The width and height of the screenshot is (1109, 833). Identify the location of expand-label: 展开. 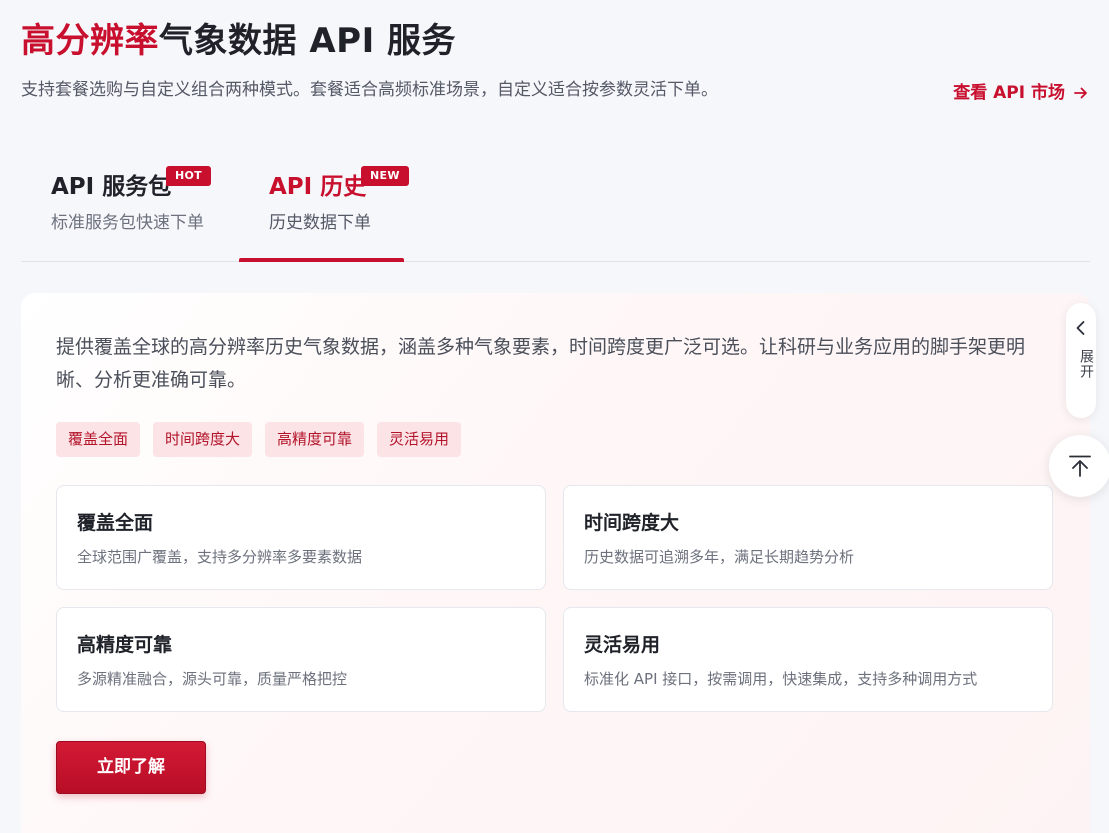
(1086, 364).